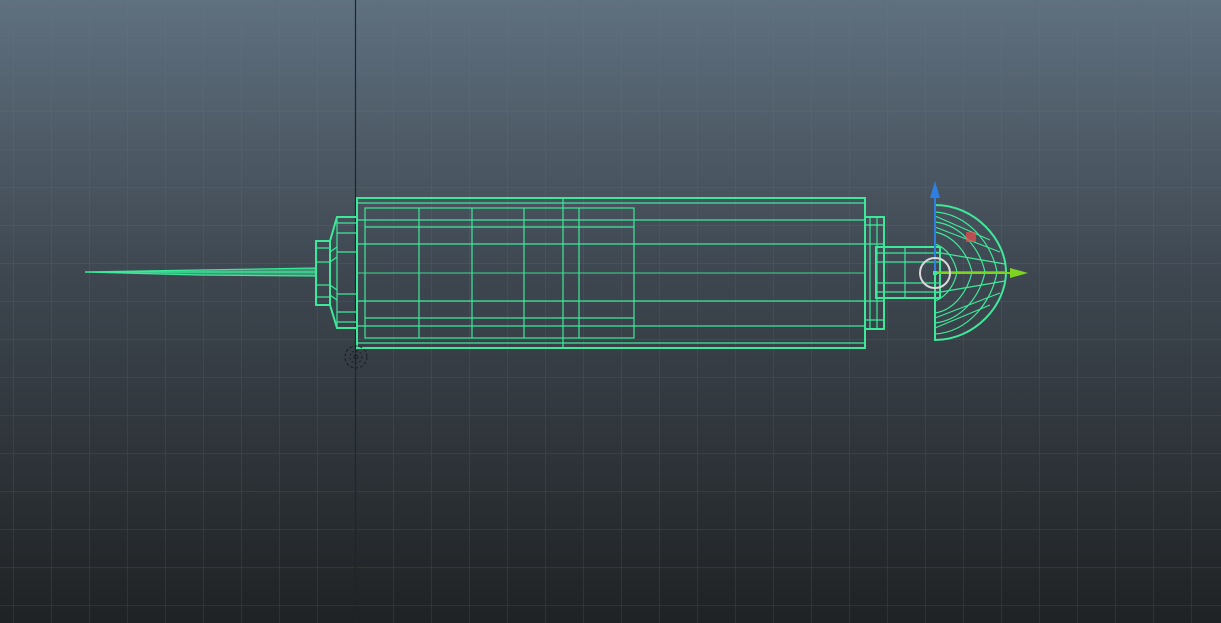 Image resolution: width=1221 pixels, height=623 pixels. I want to click on plane-handle, so click(971, 237).